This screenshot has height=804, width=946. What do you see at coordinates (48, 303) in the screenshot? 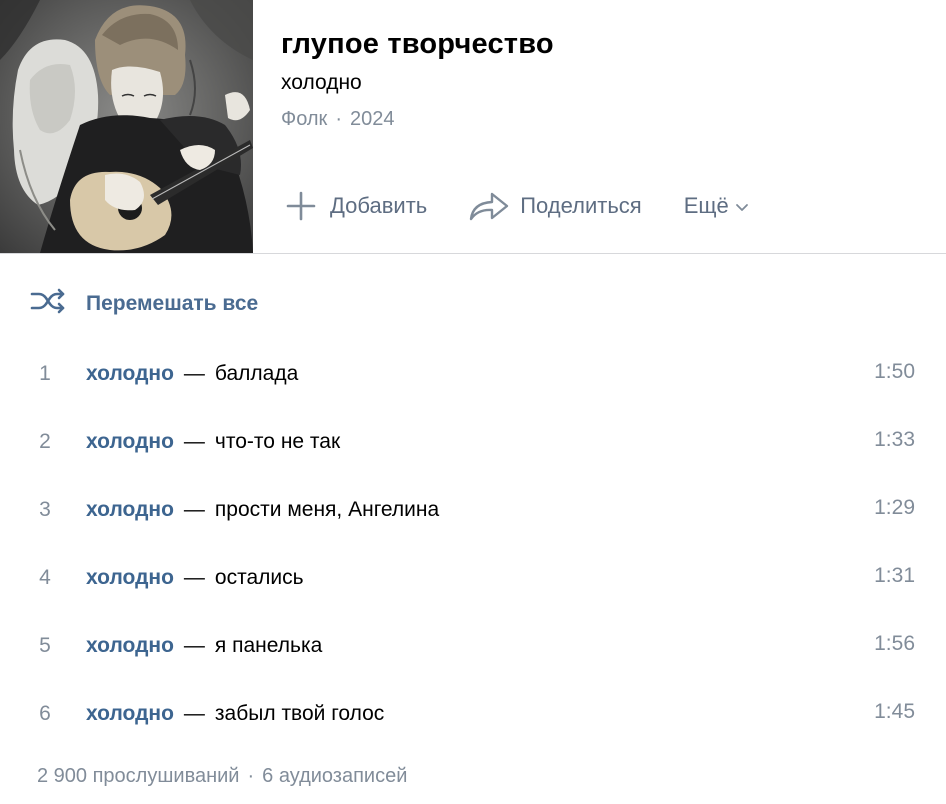
I see `shuffle-icon` at bounding box center [48, 303].